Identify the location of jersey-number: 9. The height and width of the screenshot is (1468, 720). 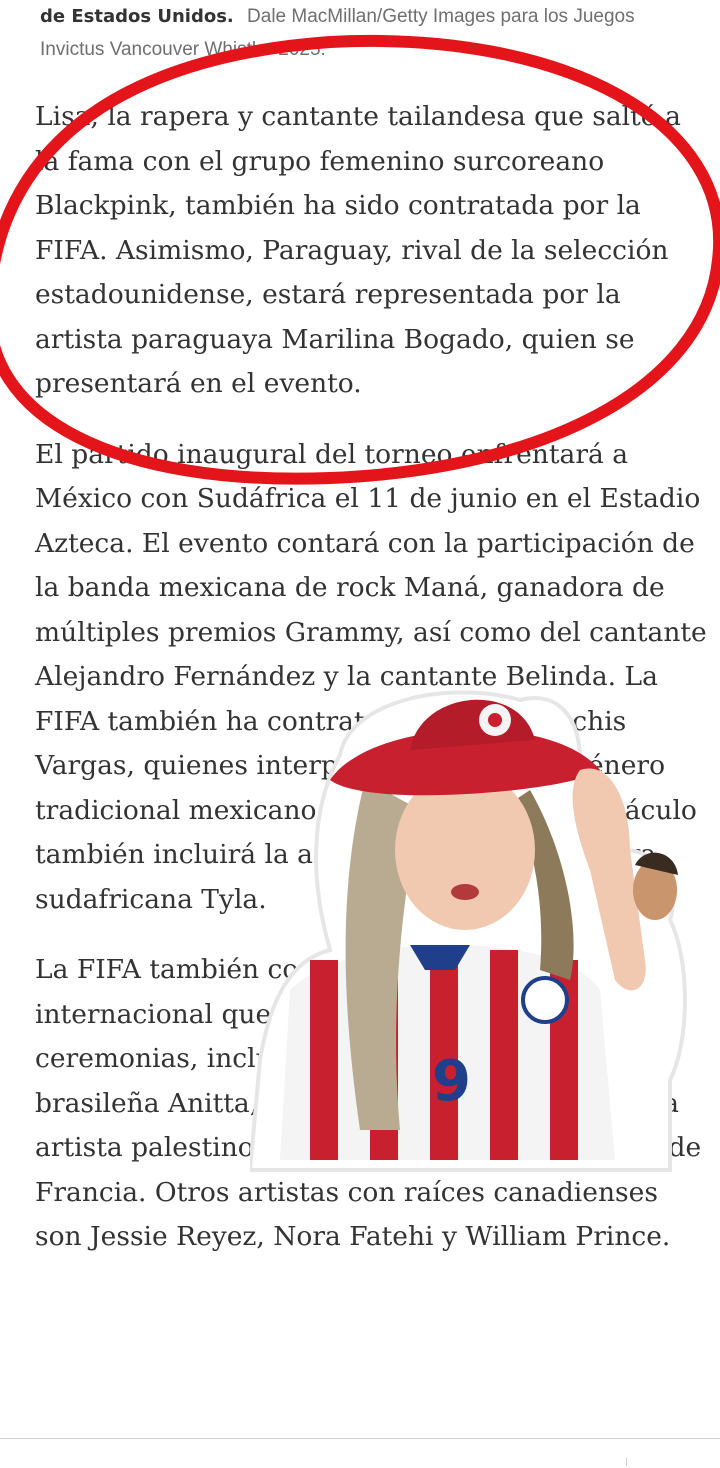
(451, 1081).